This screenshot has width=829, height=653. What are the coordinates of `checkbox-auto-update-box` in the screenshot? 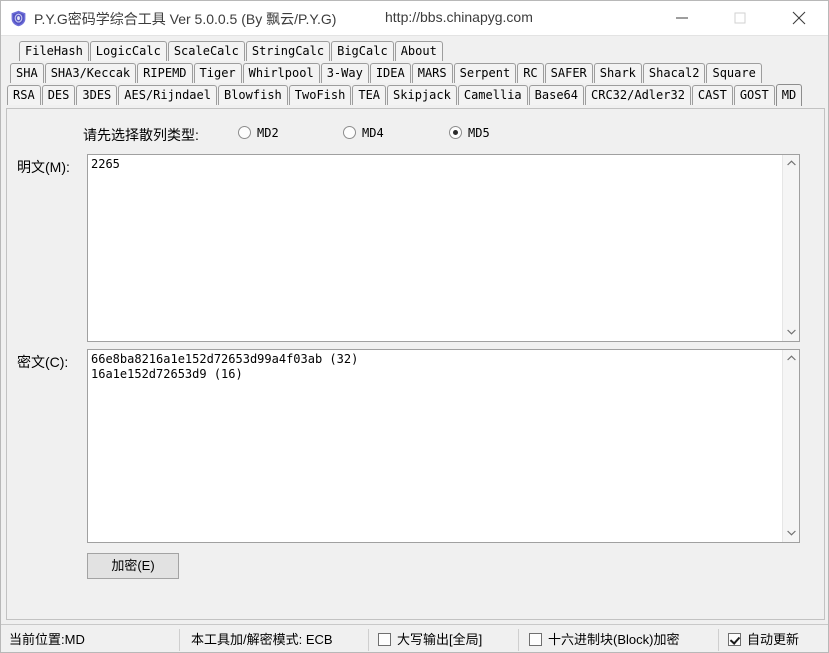 It's located at (734, 640).